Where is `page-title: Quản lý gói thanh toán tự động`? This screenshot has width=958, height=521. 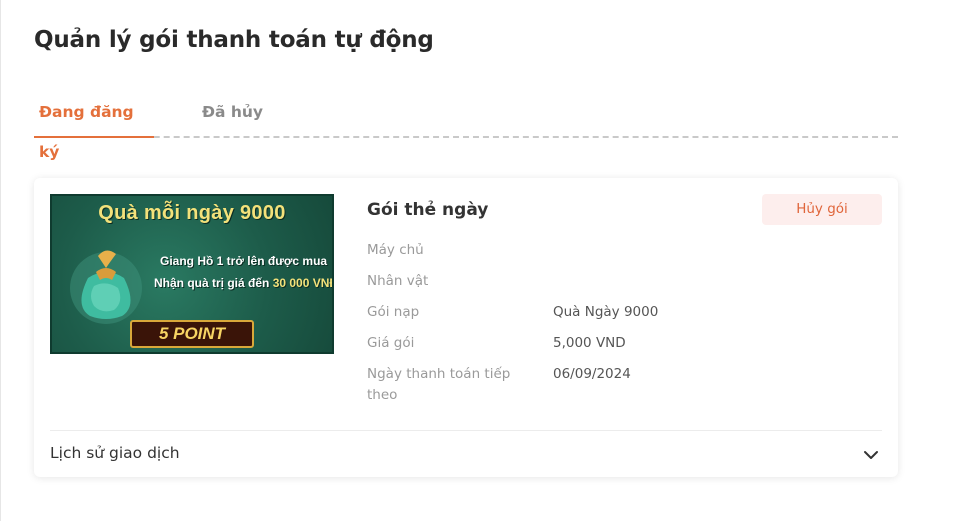
page-title: Quản lý gói thanh toán tự động is located at coordinates (234, 40).